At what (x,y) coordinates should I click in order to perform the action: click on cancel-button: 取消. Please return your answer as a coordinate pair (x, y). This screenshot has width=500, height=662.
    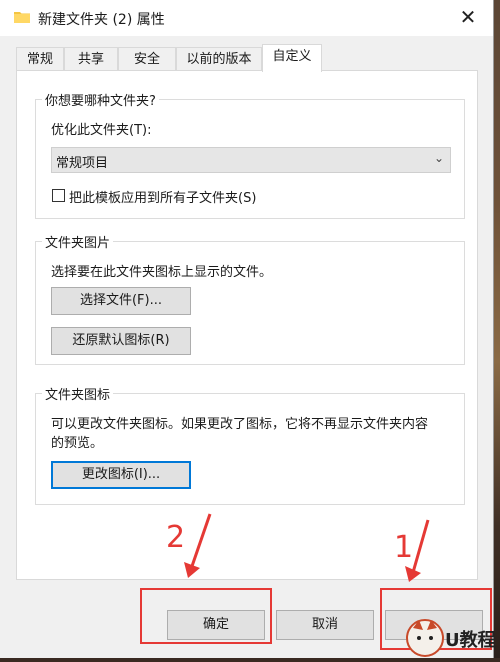
    Looking at the image, I should click on (325, 625).